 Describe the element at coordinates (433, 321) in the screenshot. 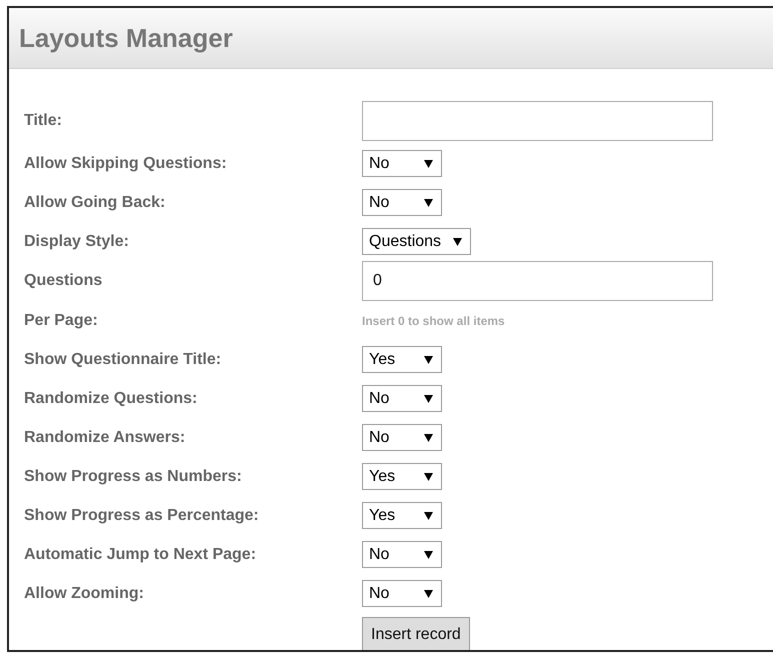

I see `hint-text: Insert 0 to show all items` at that location.